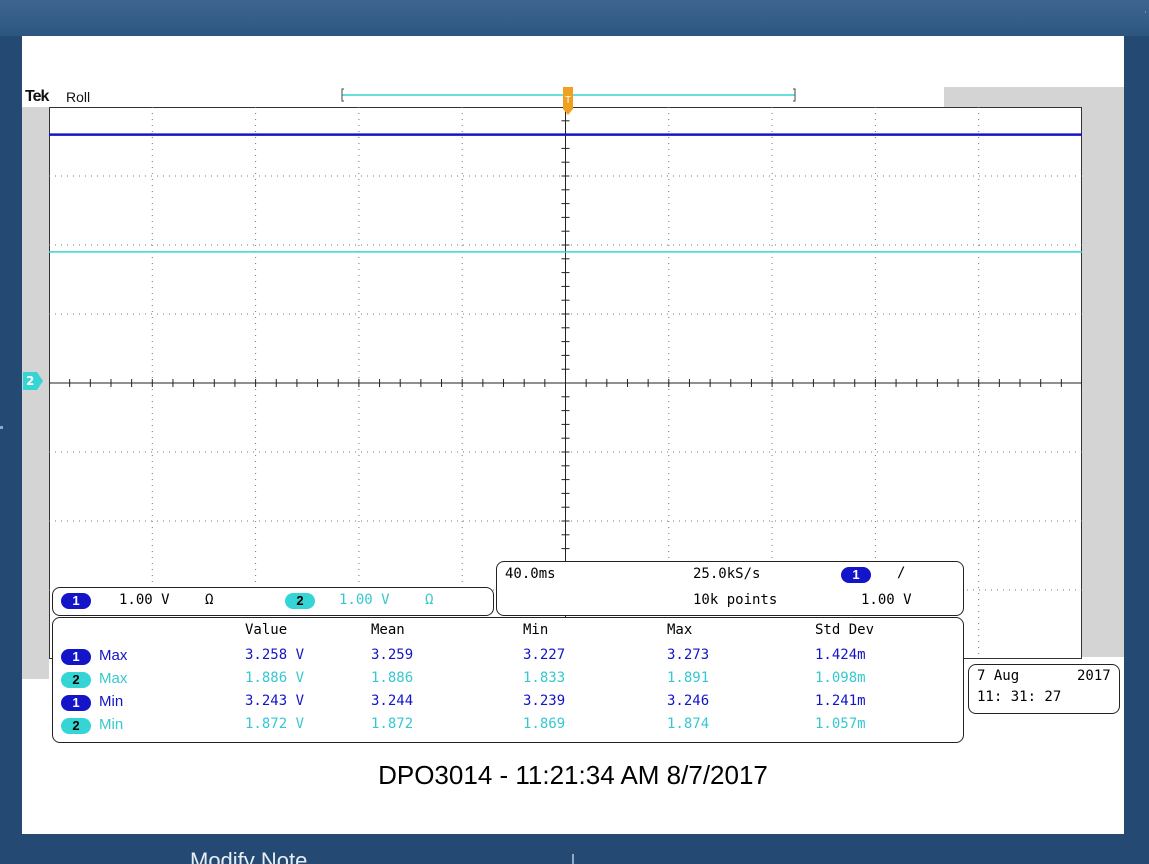  I want to click on ch2-coupling-icon: Ω, so click(429, 600).